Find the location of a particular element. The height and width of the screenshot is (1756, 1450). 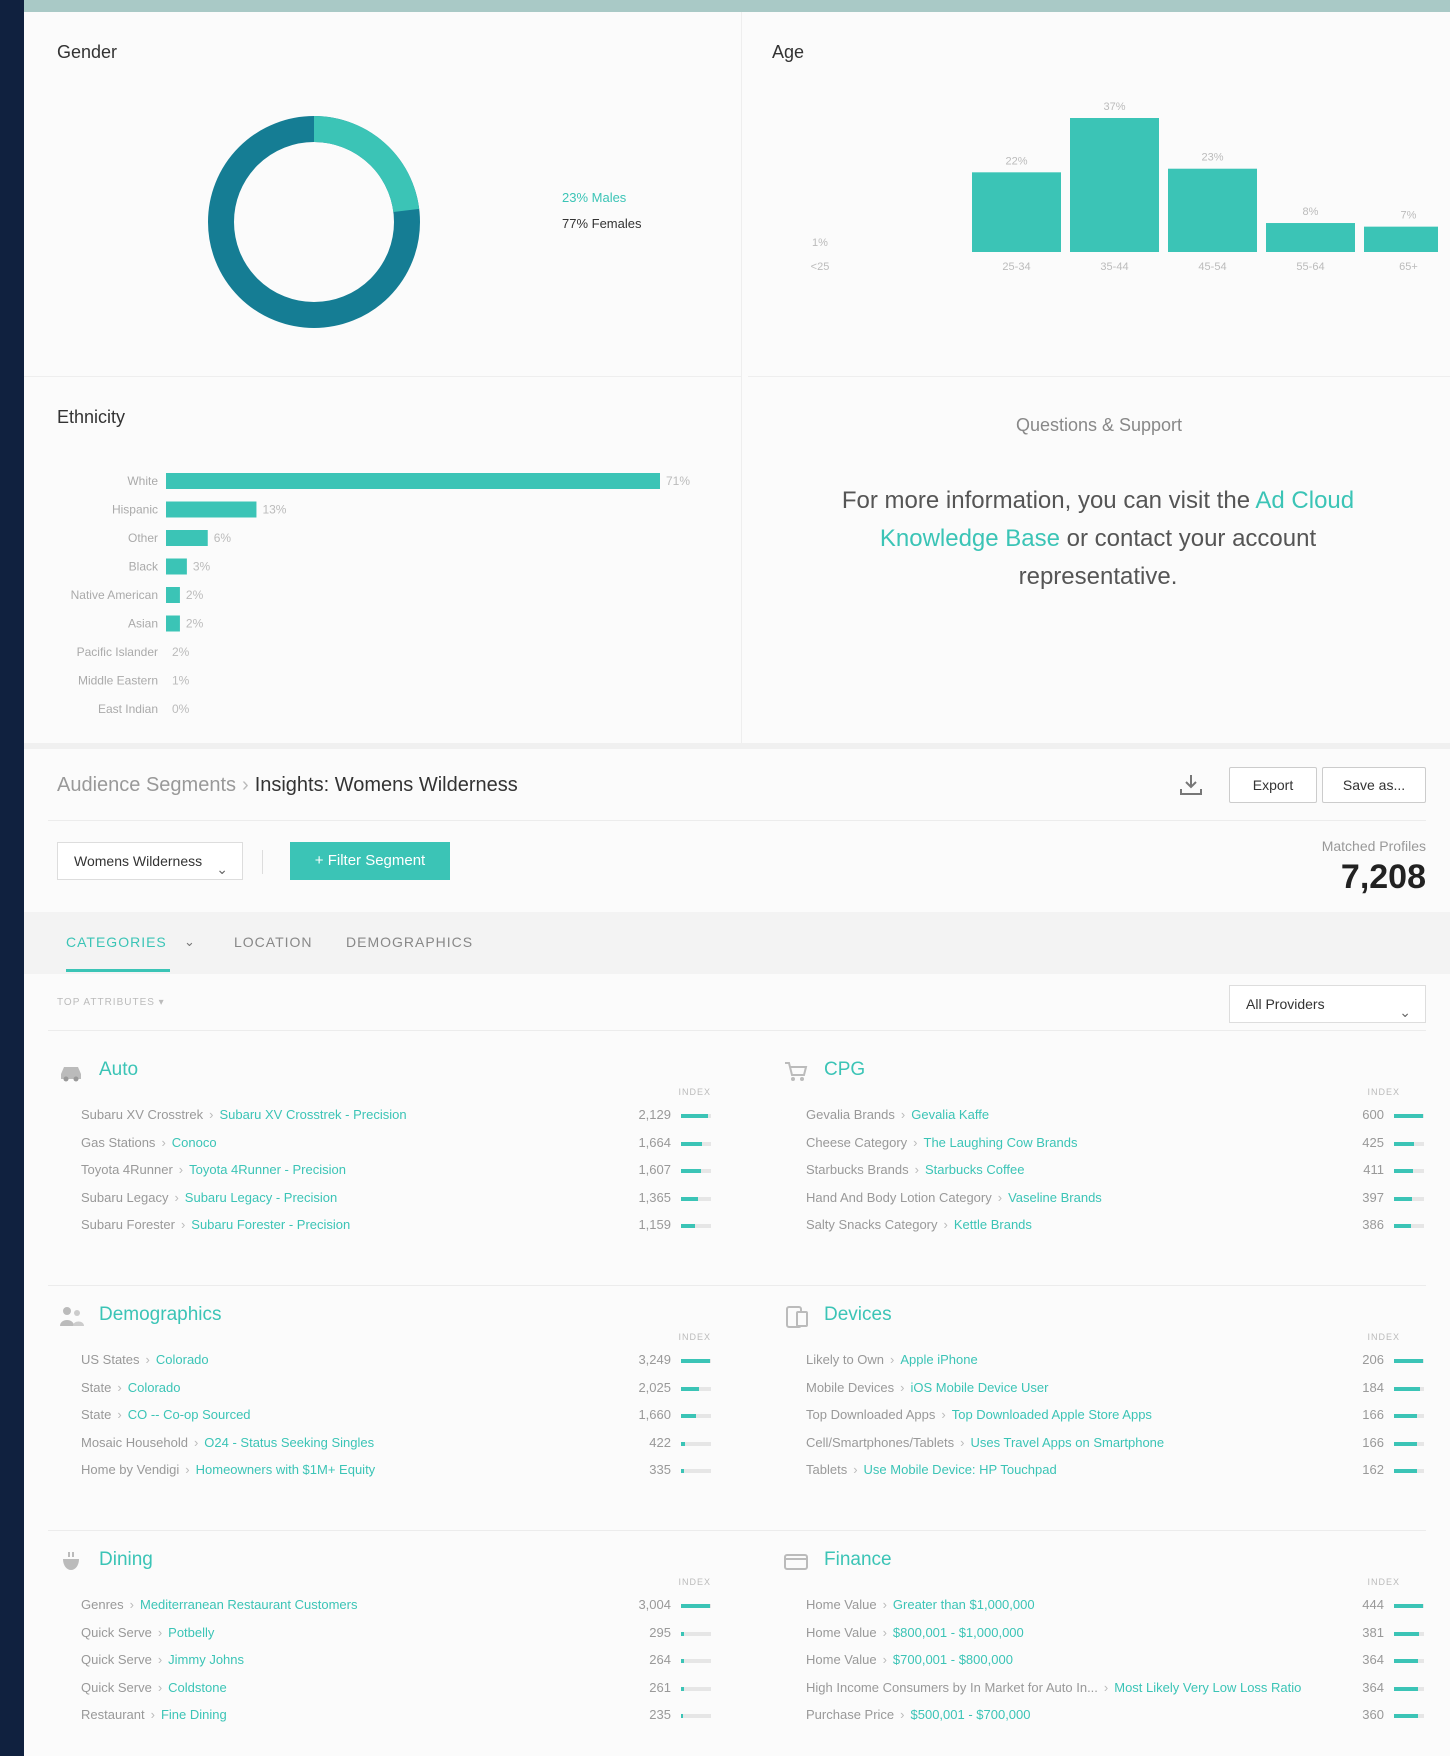

category-row: Home Value › $700,001 - $800,000 364 is located at coordinates (1115, 1661).